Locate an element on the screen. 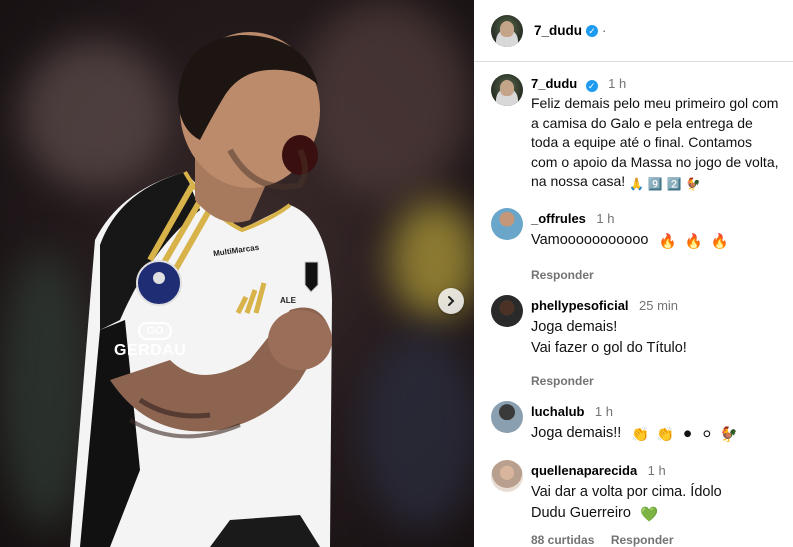 This screenshot has height=547, width=793. caption-time: 1 h is located at coordinates (617, 83).